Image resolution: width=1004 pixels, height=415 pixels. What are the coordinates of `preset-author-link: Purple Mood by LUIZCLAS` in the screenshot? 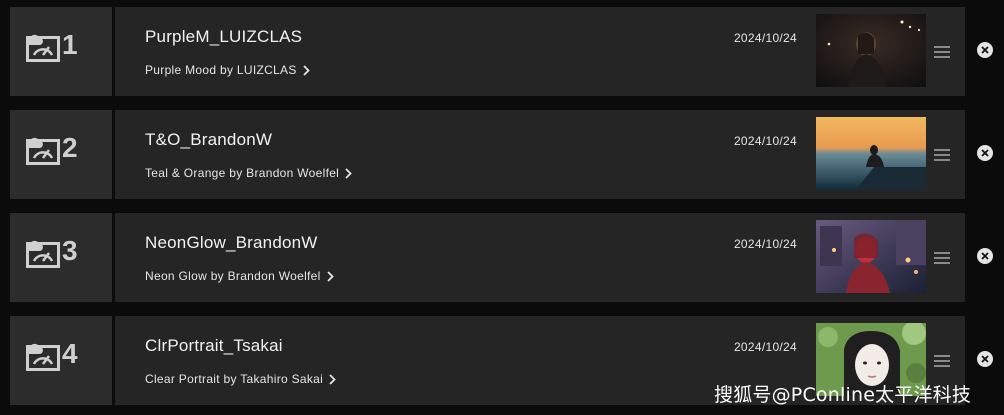 It's located at (227, 70).